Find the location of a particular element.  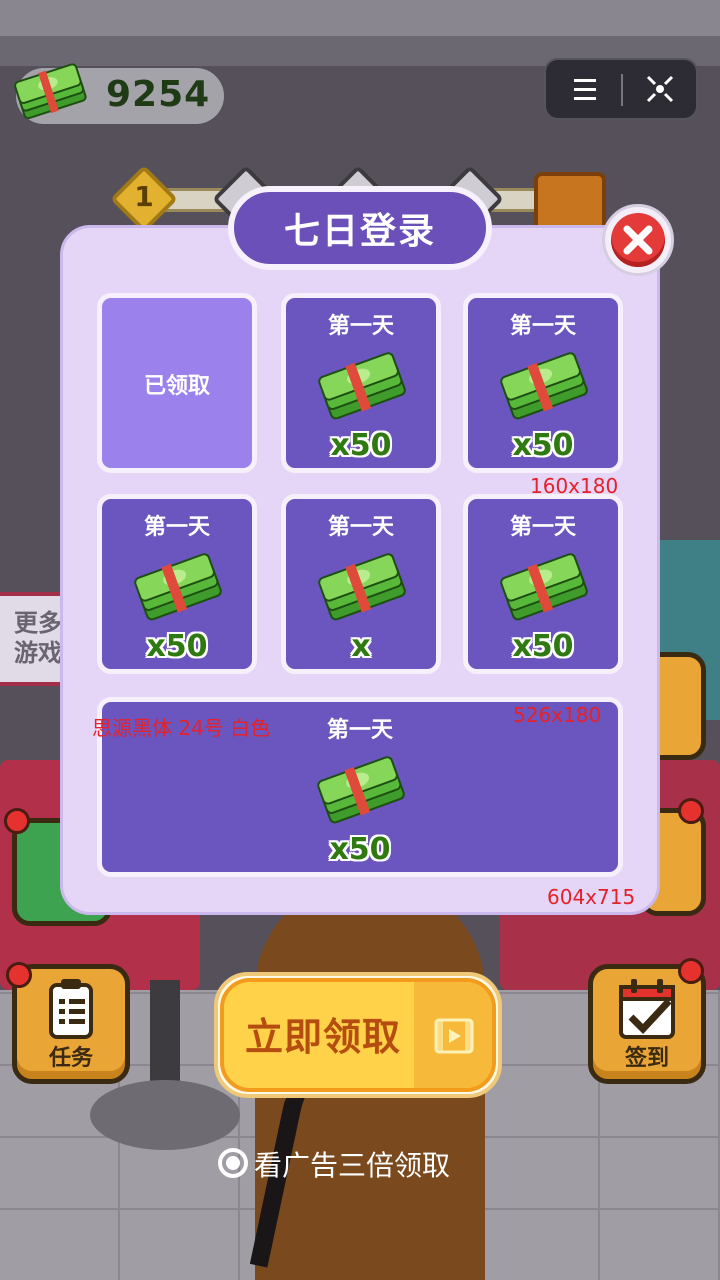

hamburger-icon is located at coordinates (585, 89).